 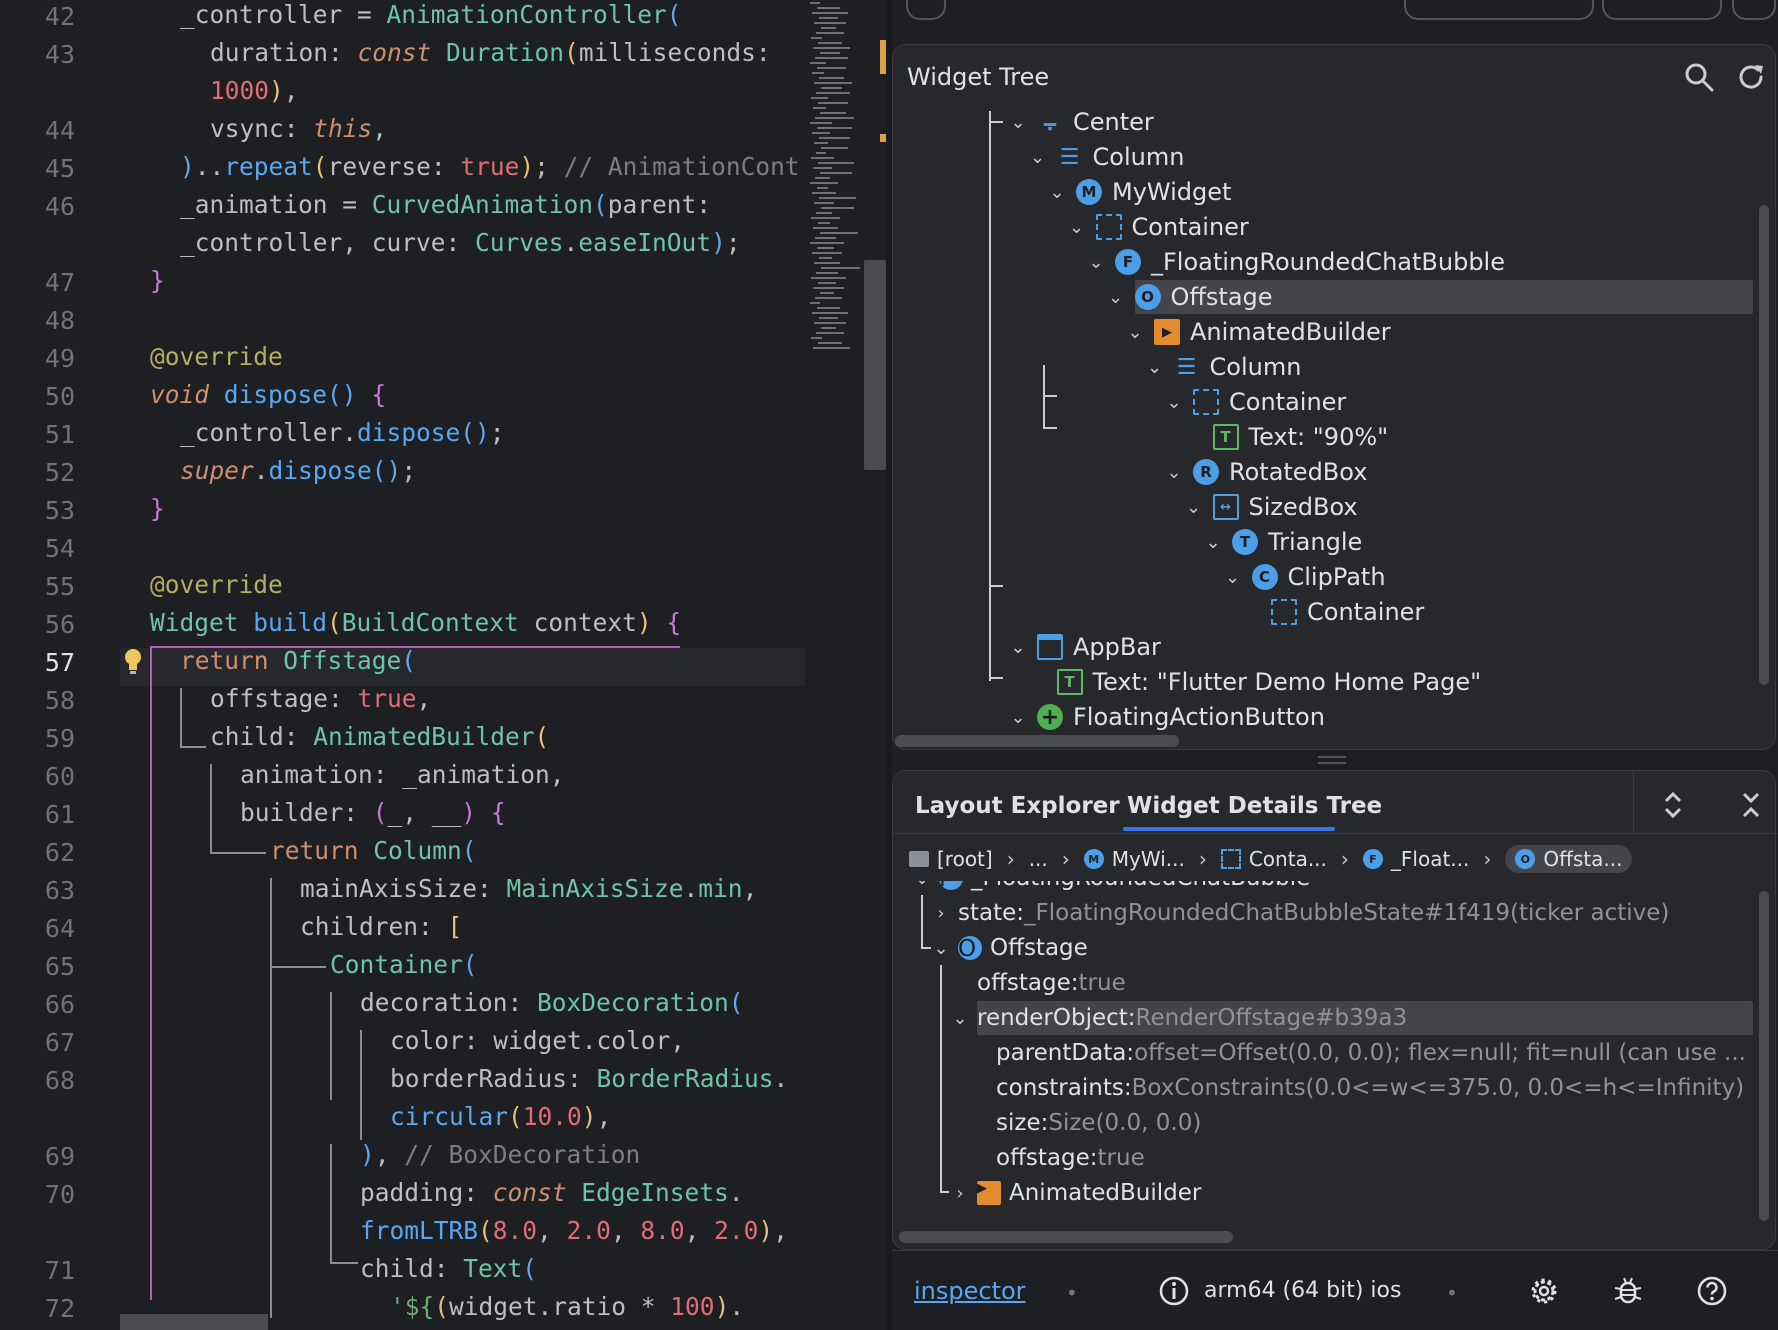 I want to click on code-line: Container(, so click(x=404, y=965).